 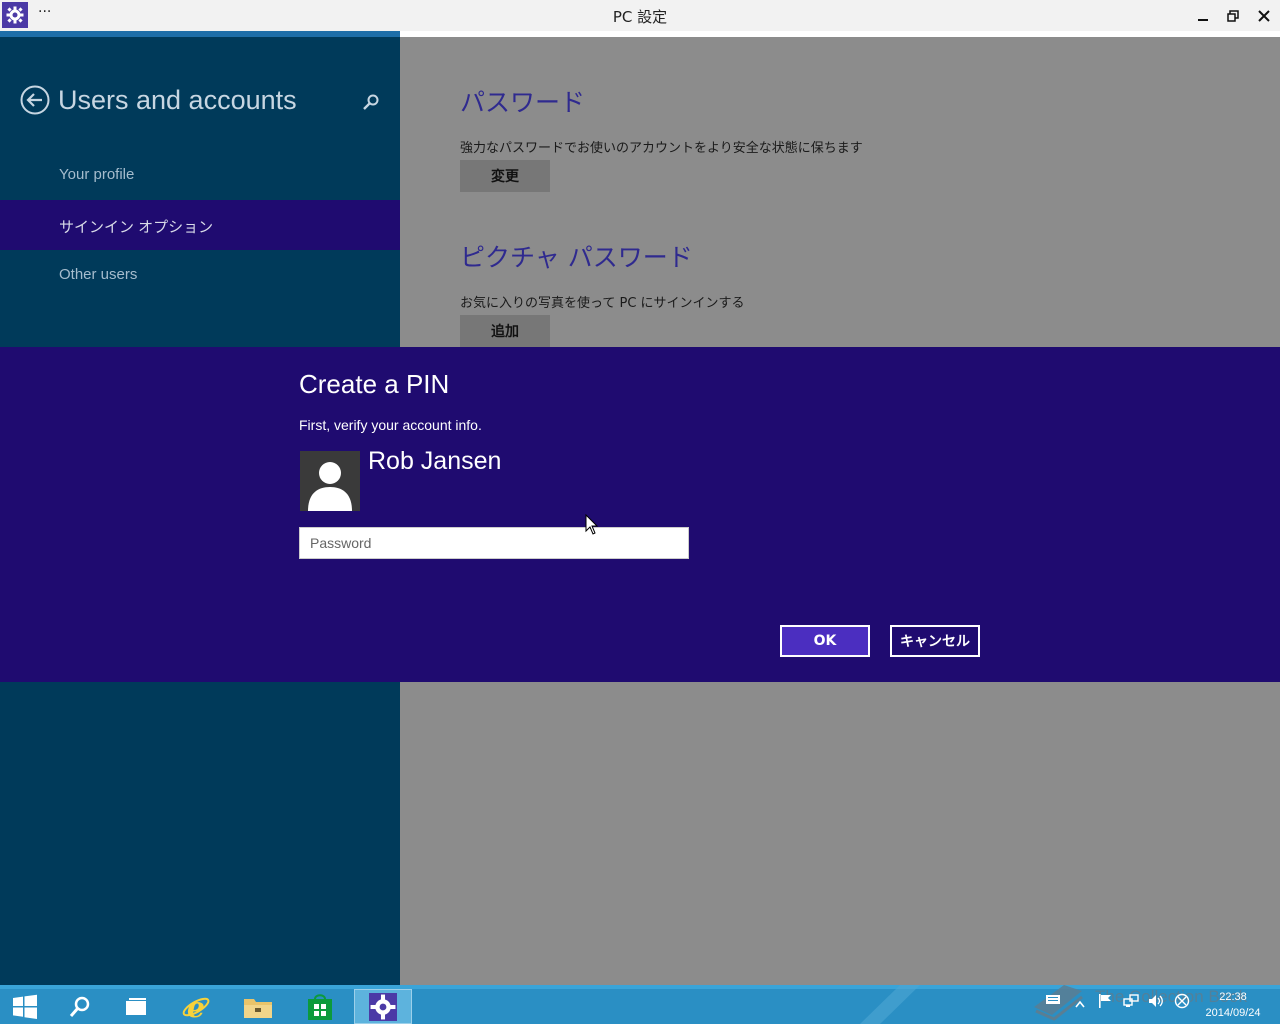 I want to click on decorative-stripe, so click(x=890, y=1004).